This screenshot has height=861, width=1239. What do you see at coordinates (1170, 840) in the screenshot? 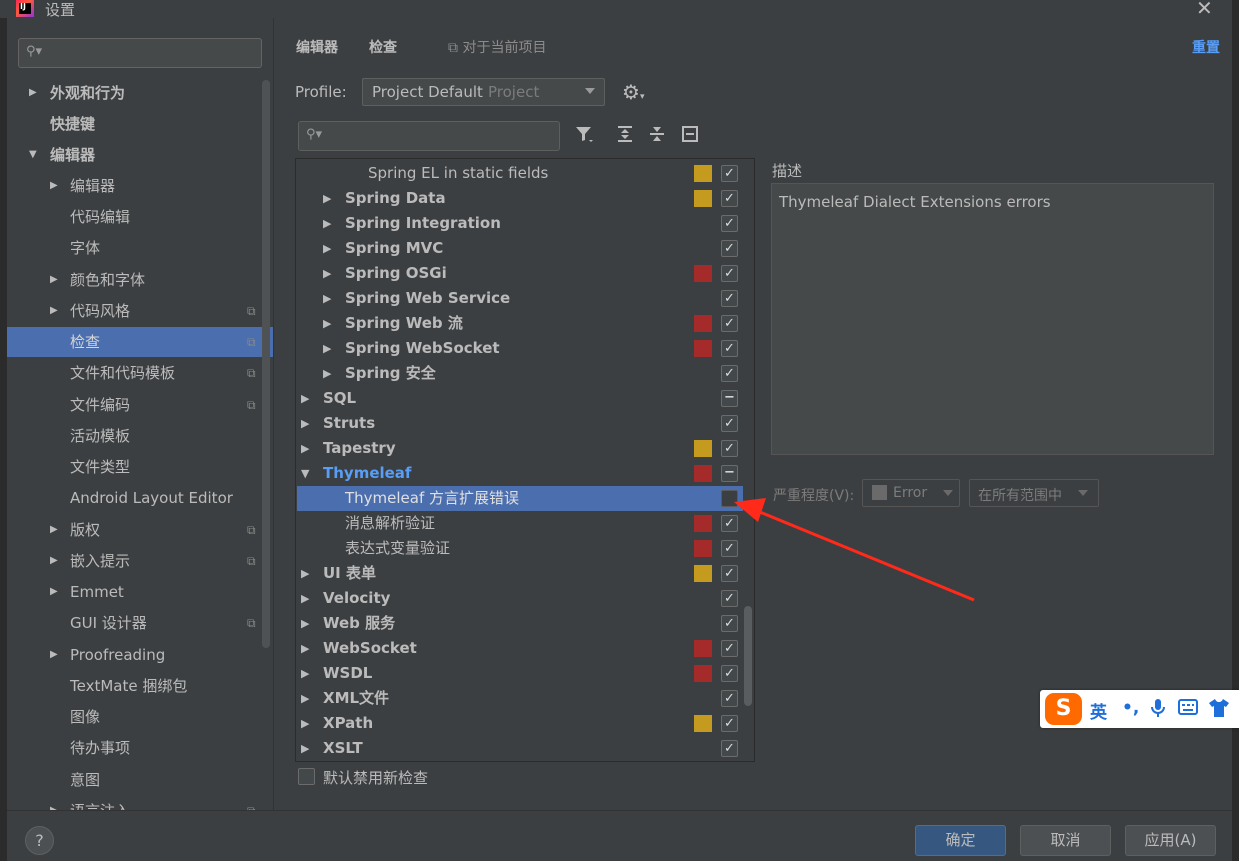
I see `apply-button: 应用(A)` at bounding box center [1170, 840].